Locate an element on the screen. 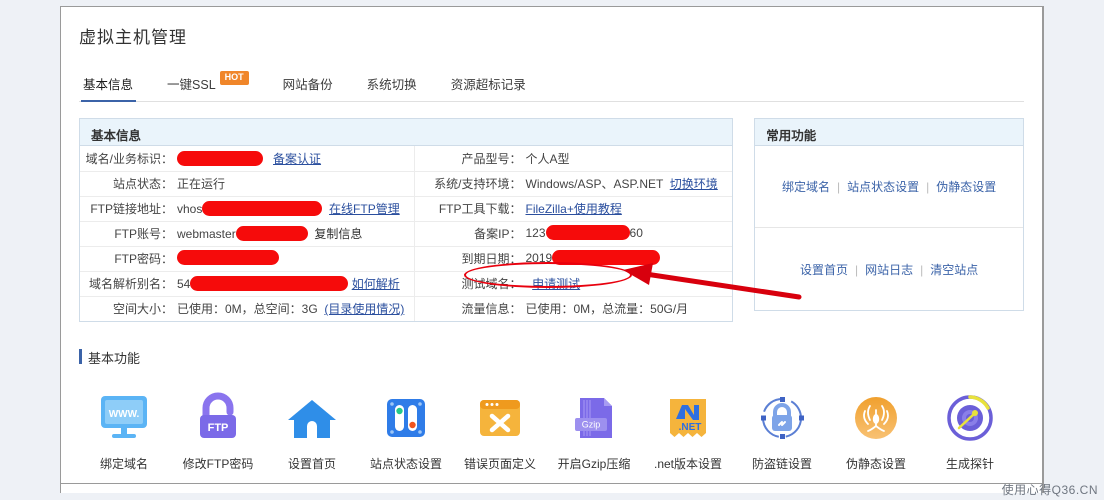 The width and height of the screenshot is (1104, 500). function-label: 开启Gzip压缩 is located at coordinates (594, 464).